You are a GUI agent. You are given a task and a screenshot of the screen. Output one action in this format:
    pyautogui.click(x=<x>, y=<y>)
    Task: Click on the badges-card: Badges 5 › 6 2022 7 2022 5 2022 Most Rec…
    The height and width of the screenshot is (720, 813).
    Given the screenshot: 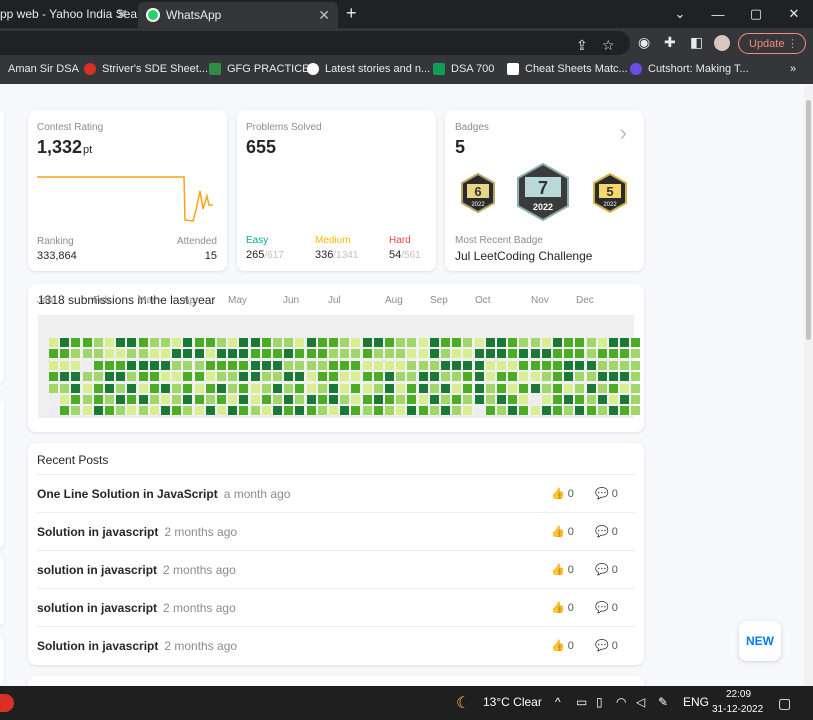 What is the action you would take?
    pyautogui.click(x=544, y=190)
    